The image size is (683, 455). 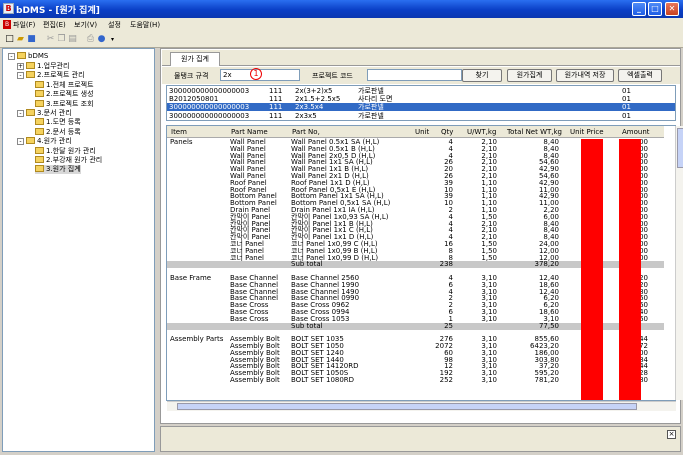 What do you see at coordinates (47, 66) in the screenshot?
I see `tree-item: 1.업무관리` at bounding box center [47, 66].